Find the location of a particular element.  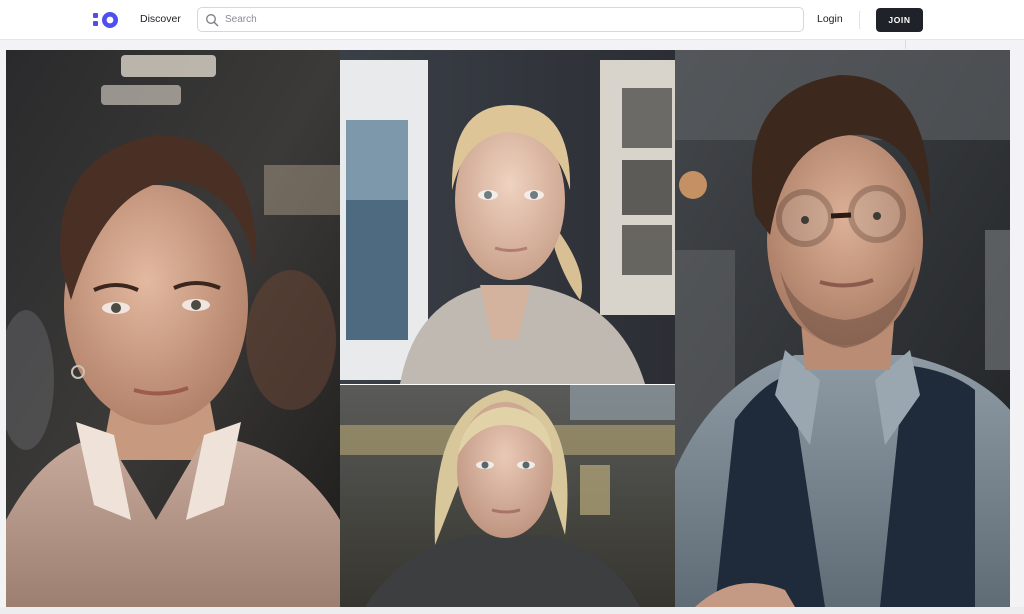

join-button: JOIN is located at coordinates (899, 20).